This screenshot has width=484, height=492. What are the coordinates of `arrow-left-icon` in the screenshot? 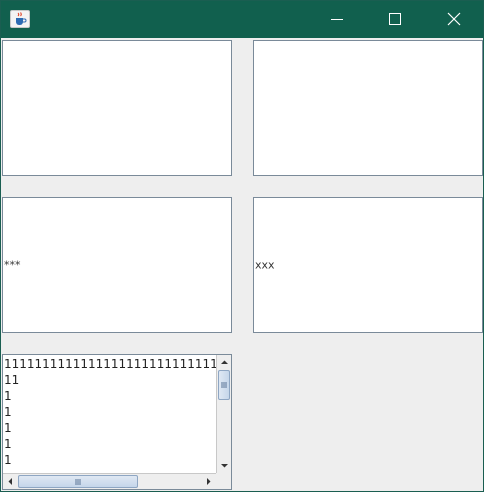 It's located at (10, 481).